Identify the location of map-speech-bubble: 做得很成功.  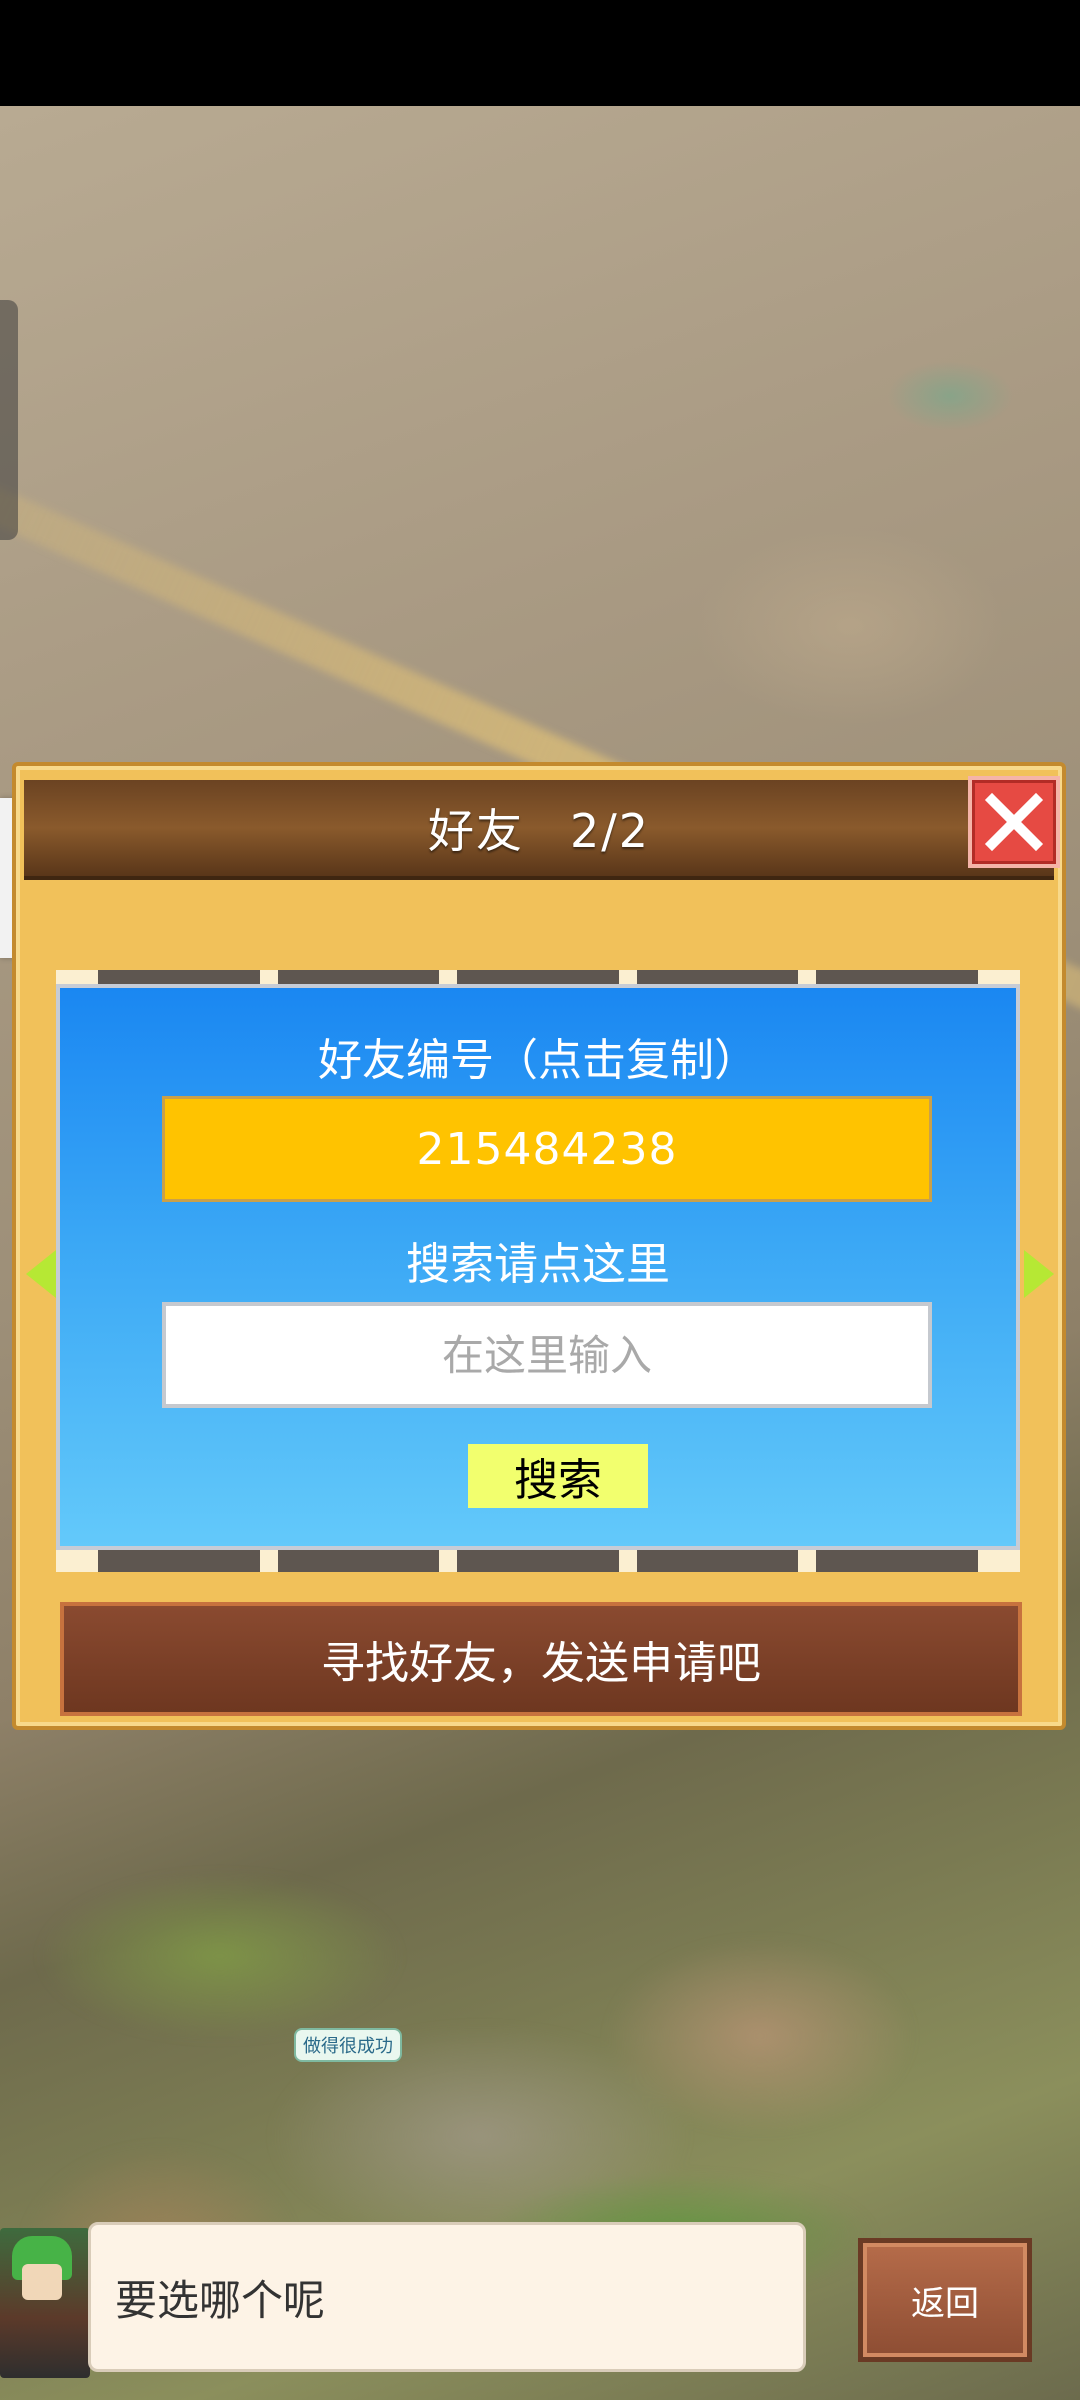
(348, 2045).